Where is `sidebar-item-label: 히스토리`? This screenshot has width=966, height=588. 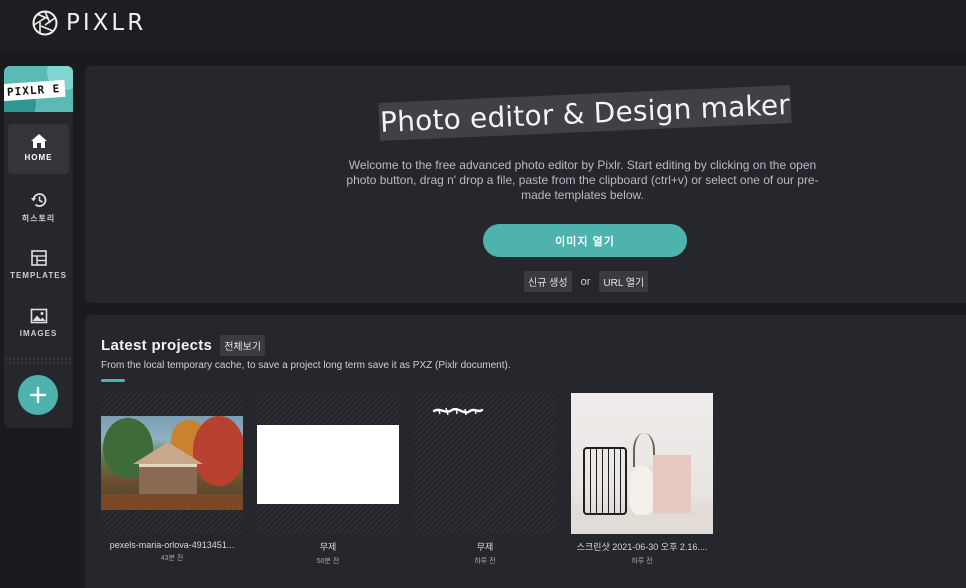 sidebar-item-label: 히스토리 is located at coordinates (38, 218).